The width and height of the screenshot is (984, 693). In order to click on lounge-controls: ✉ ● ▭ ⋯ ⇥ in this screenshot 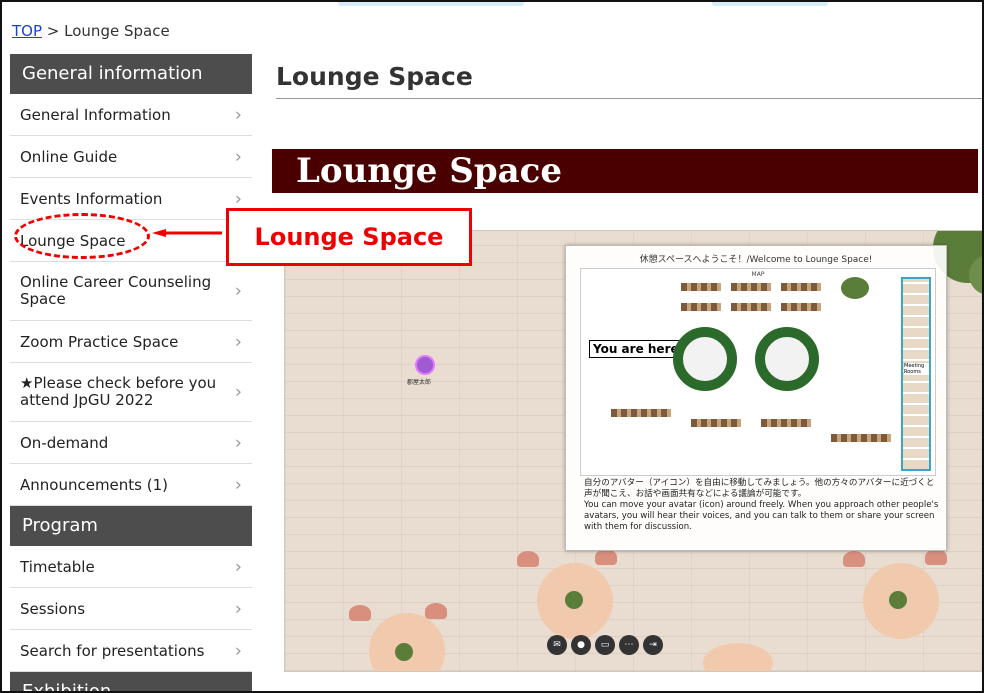, I will do `click(605, 645)`.